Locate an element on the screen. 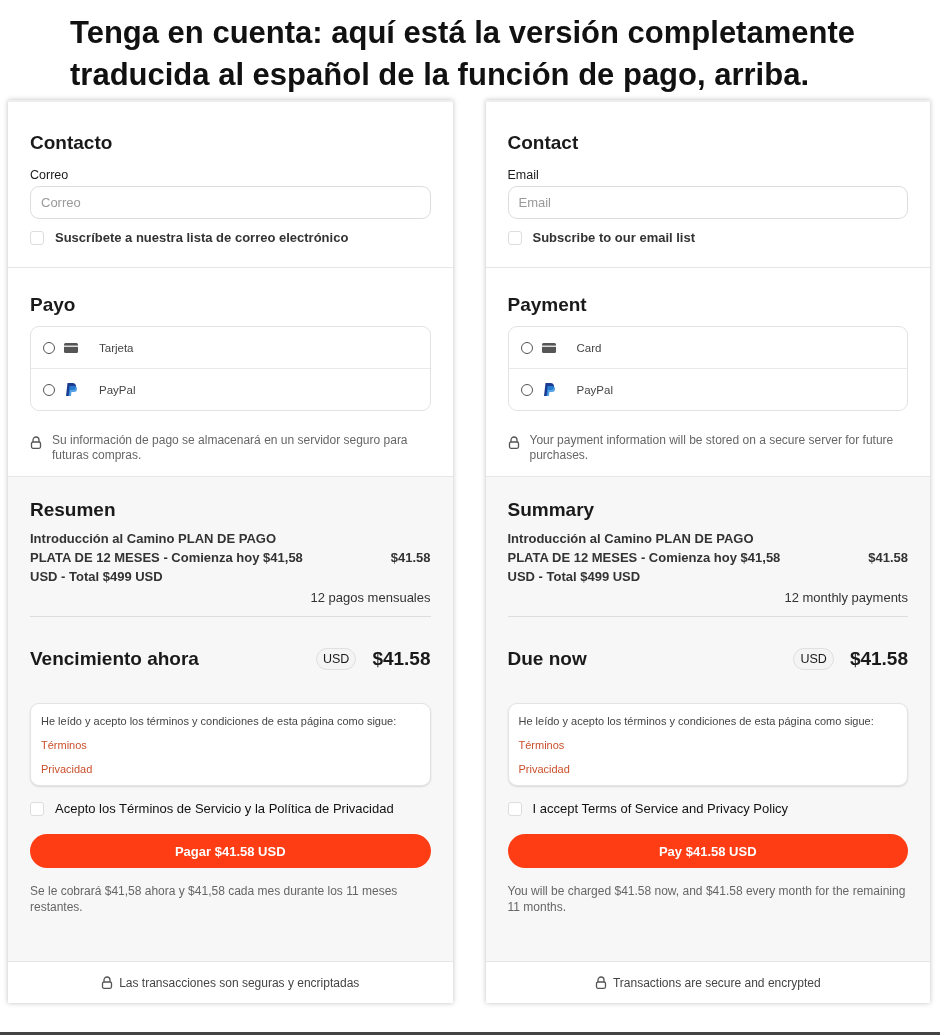 Image resolution: width=940 pixels, height=1035 pixels. due-label: Vencimiento ahora is located at coordinates (115, 659).